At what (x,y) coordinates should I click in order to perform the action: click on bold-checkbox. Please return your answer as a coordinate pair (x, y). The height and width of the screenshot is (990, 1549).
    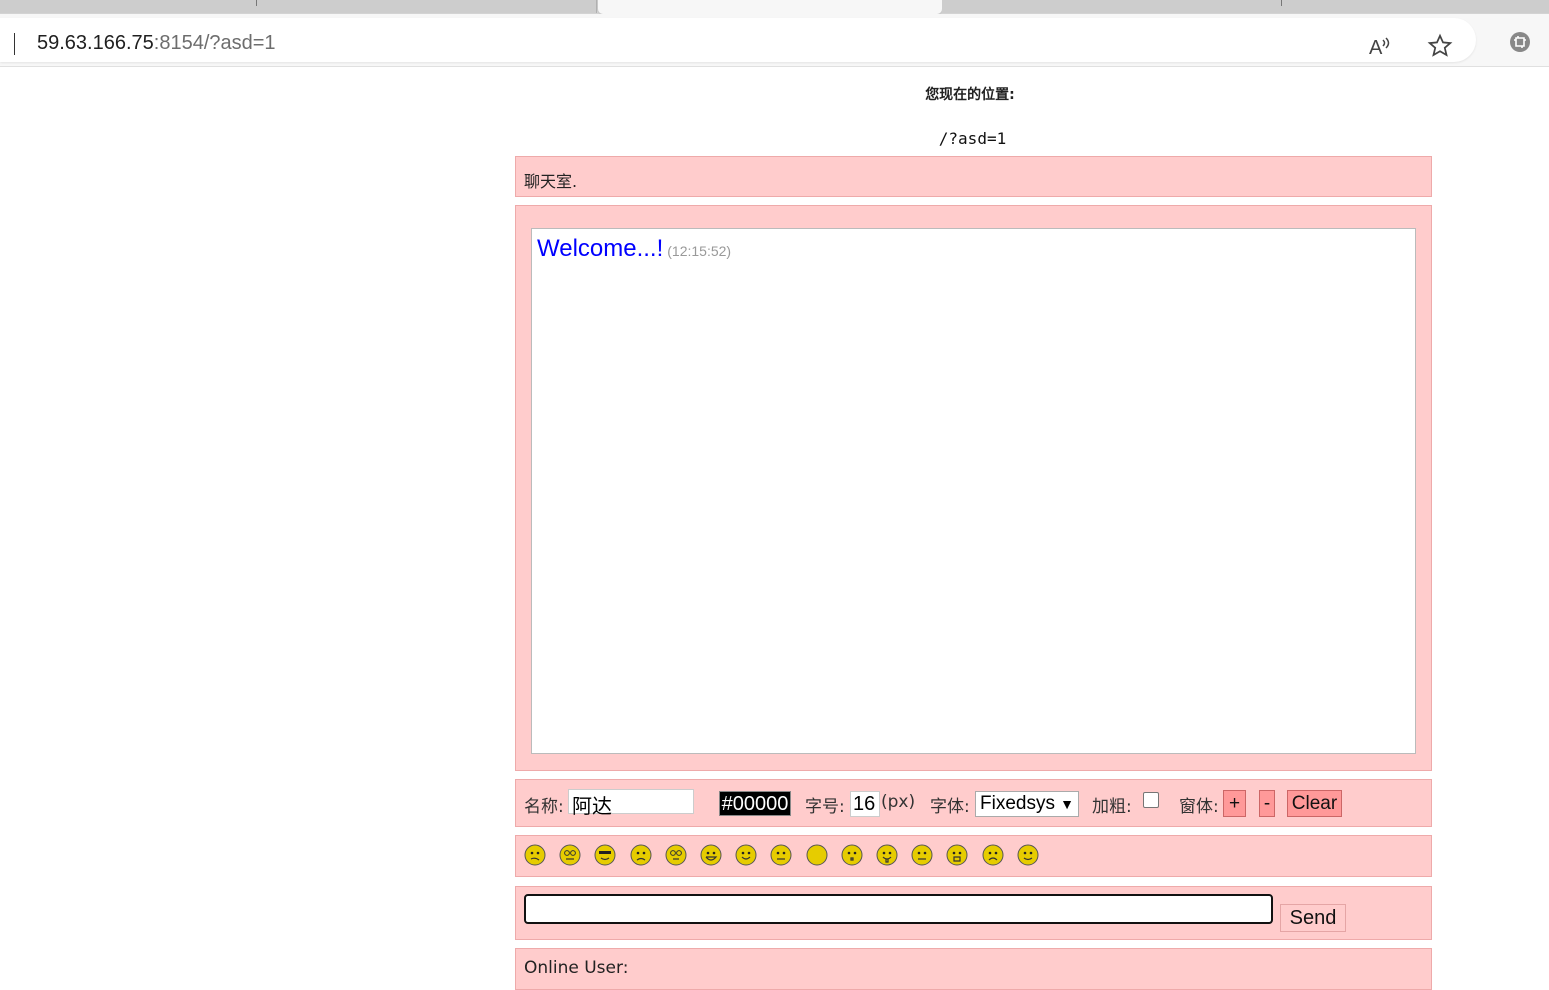
    Looking at the image, I should click on (1151, 800).